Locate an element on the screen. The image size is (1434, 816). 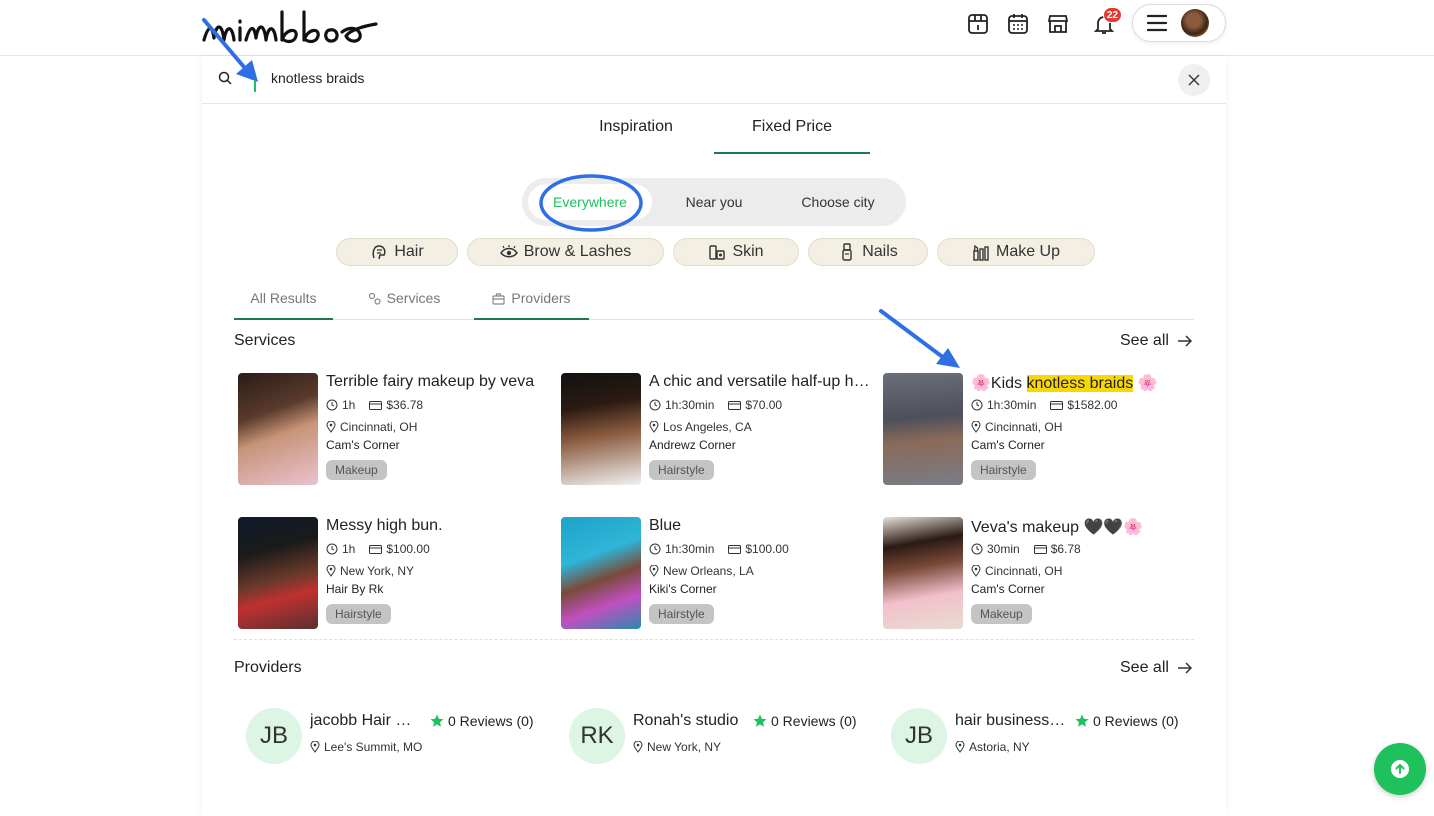
tab-label: Providers is located at coordinates (541, 298).